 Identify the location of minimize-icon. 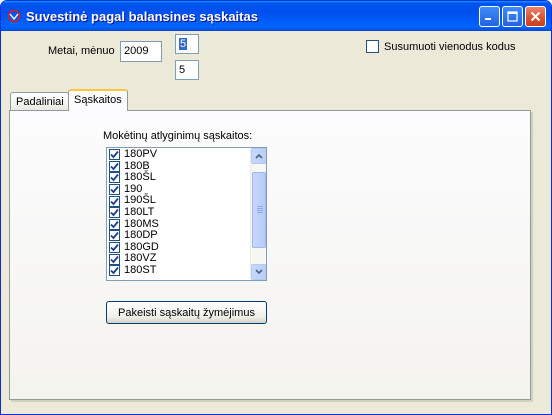
(488, 19).